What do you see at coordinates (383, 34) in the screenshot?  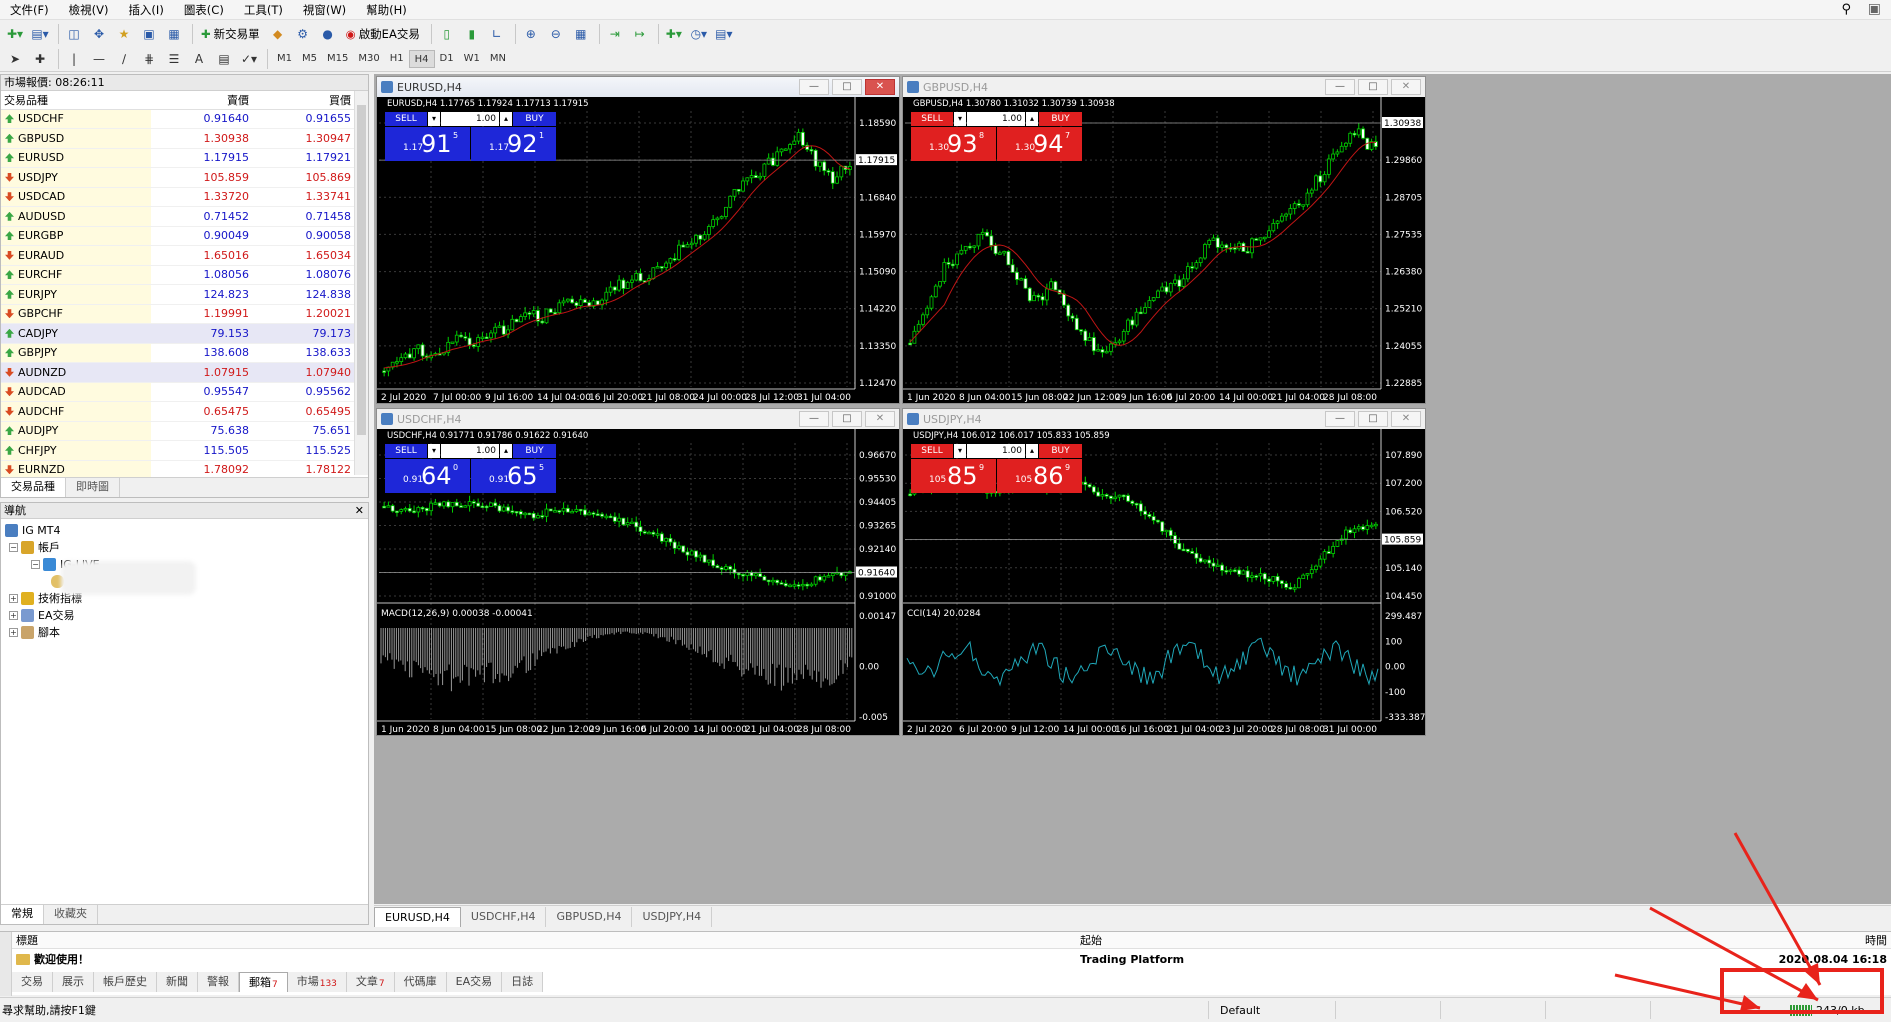 I see `autotrading-button: ◉ 啟動EA交易` at bounding box center [383, 34].